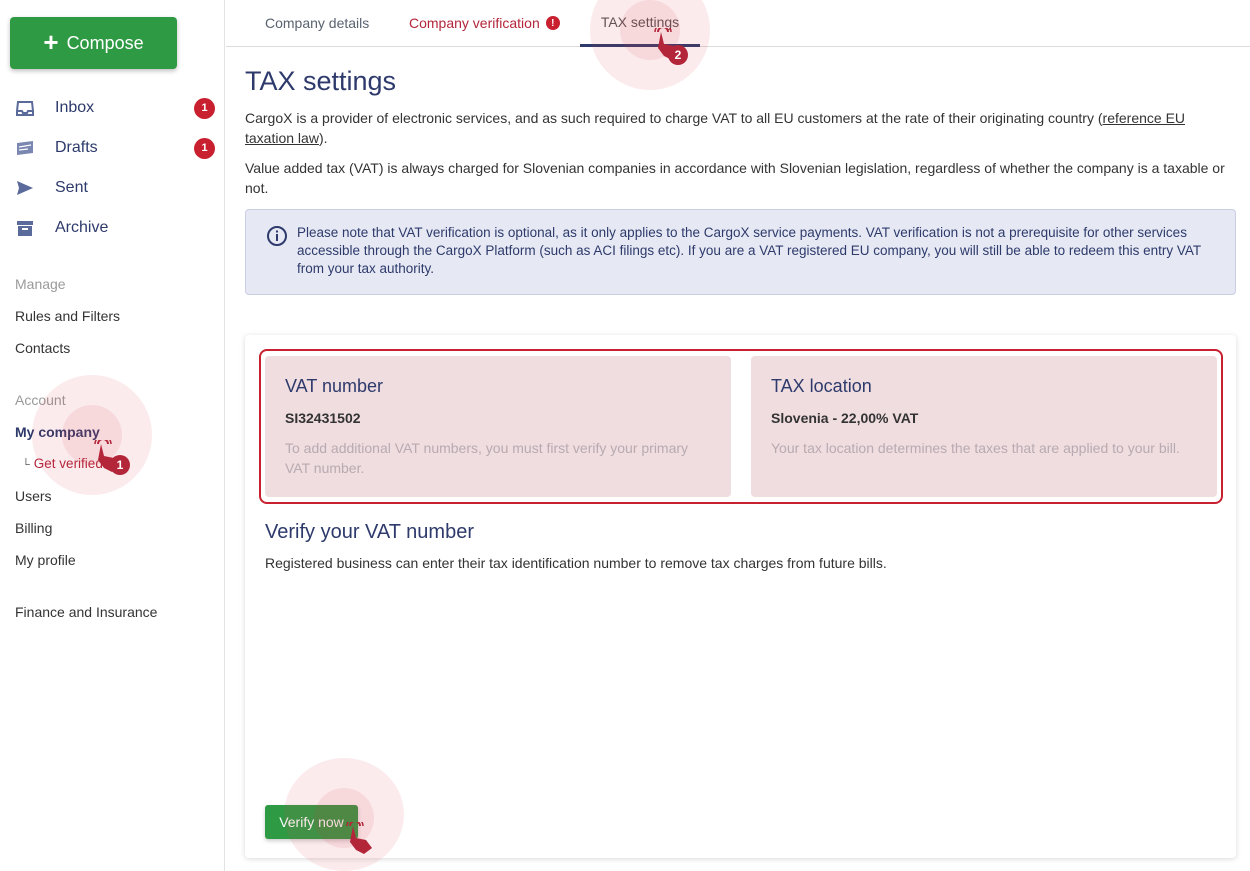 Image resolution: width=1250 pixels, height=871 pixels. What do you see at coordinates (474, 23) in the screenshot?
I see `tab-label: Company verification` at bounding box center [474, 23].